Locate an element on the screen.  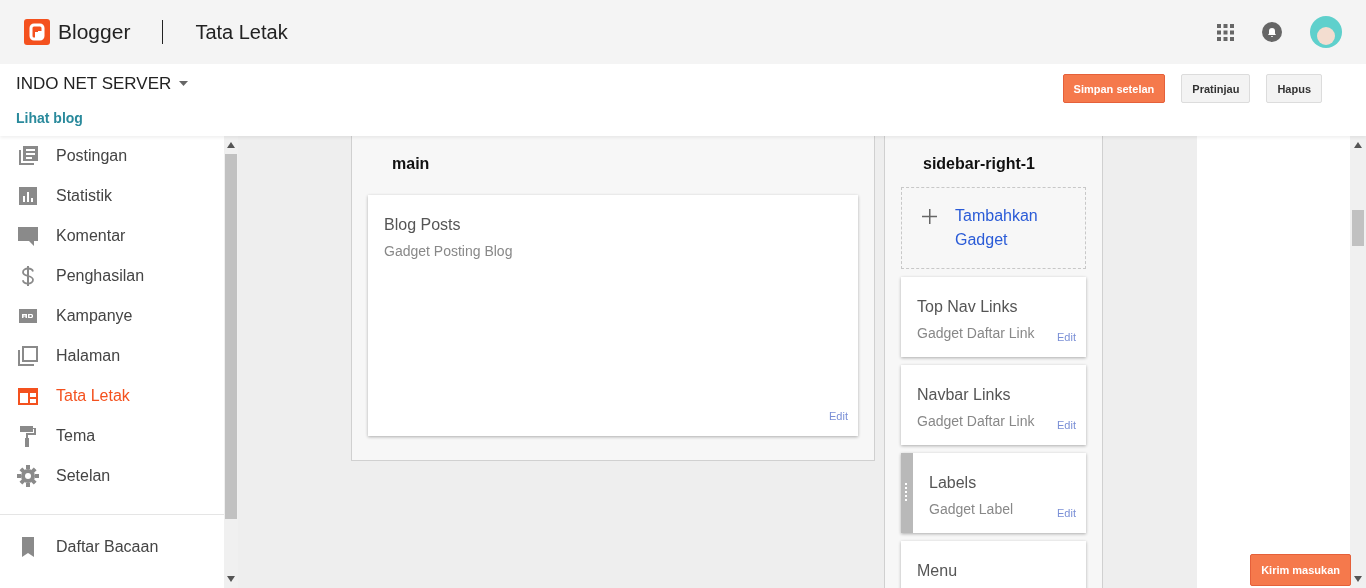
settings-icon is located at coordinates (28, 476).